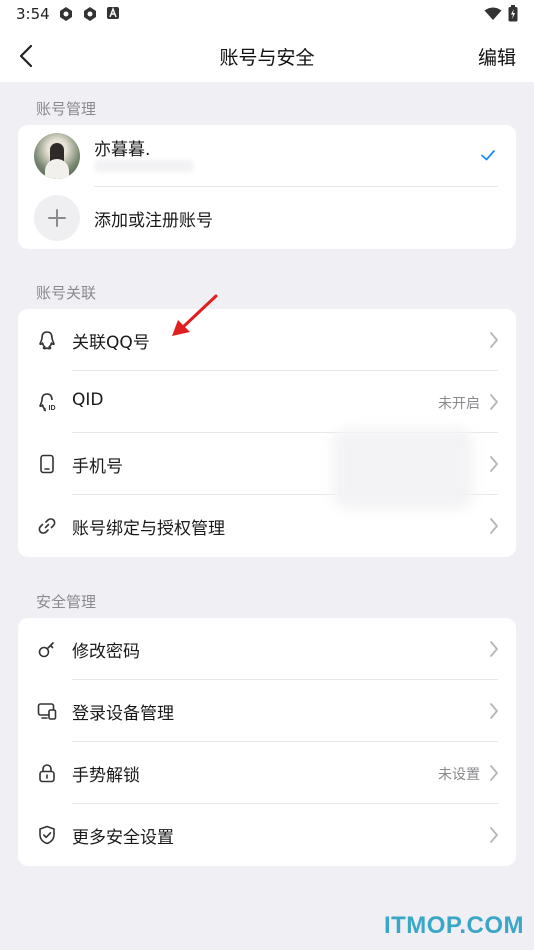 The width and height of the screenshot is (534, 950). Describe the element at coordinates (111, 343) in the screenshot. I see `row-label: 关联QQ号` at that location.